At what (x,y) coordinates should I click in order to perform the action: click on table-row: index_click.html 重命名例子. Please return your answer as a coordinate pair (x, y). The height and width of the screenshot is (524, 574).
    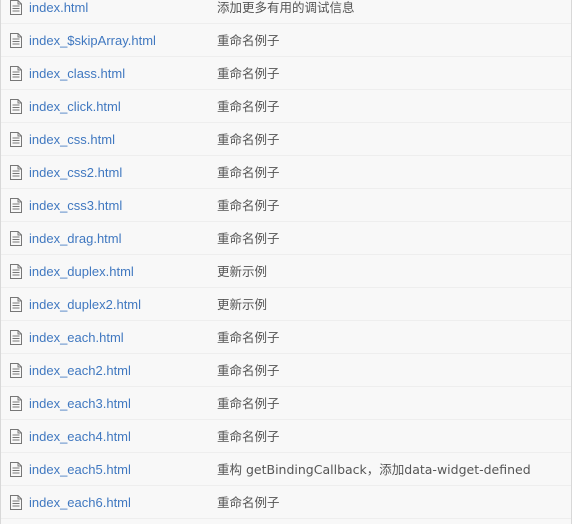
    Looking at the image, I should click on (286, 106).